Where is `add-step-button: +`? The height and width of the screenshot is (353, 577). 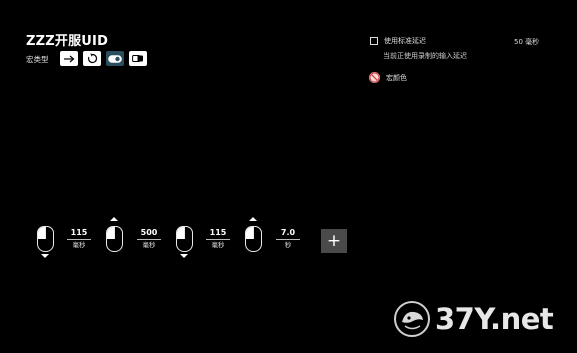 add-step-button: + is located at coordinates (334, 241).